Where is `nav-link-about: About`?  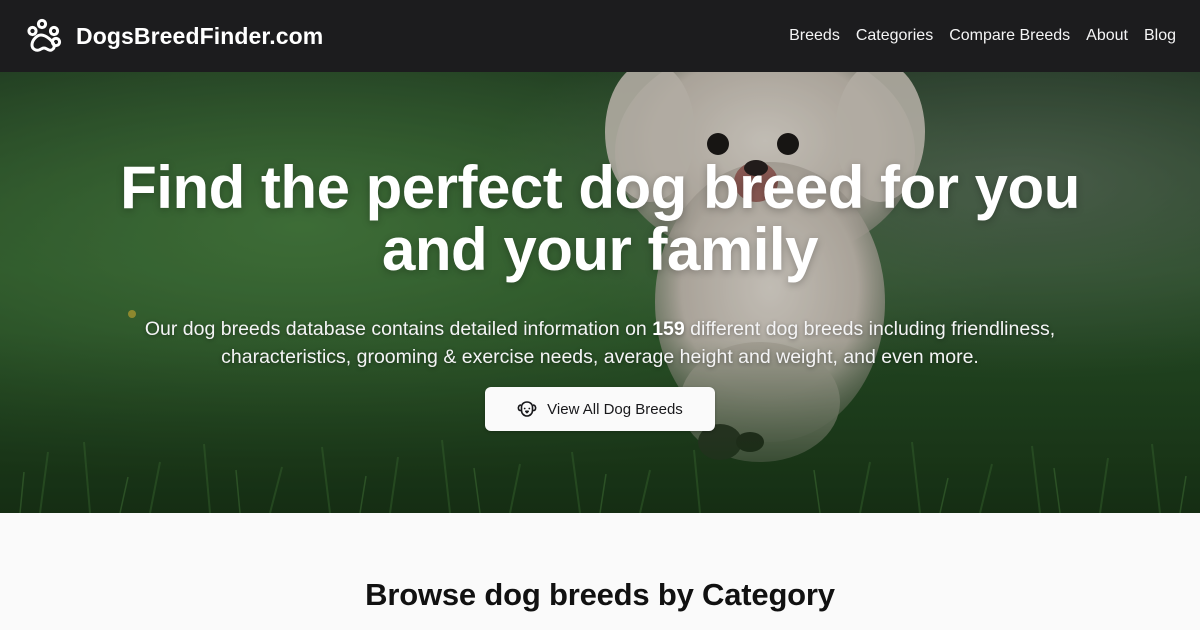
nav-link-about: About is located at coordinates (1107, 36).